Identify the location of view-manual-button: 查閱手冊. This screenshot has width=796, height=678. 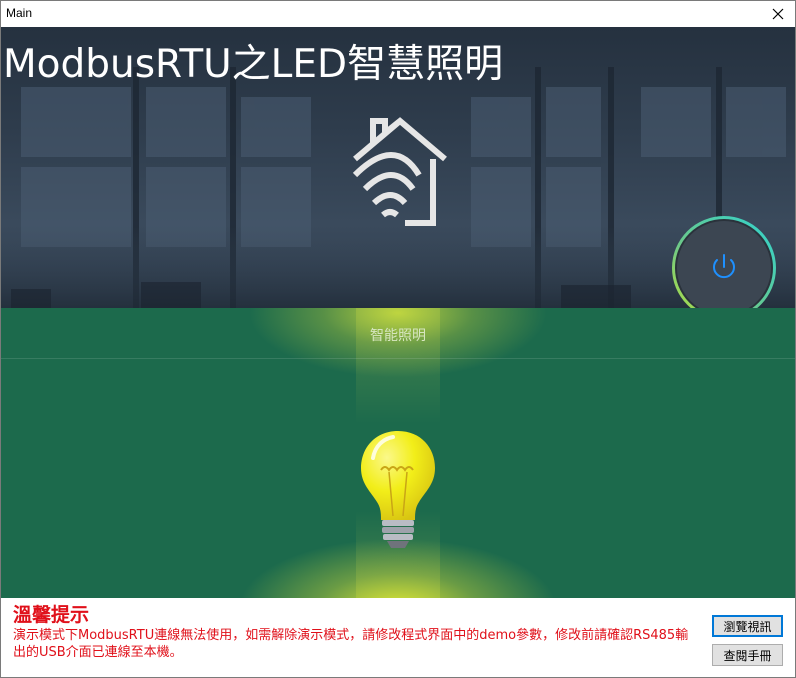
(747, 655).